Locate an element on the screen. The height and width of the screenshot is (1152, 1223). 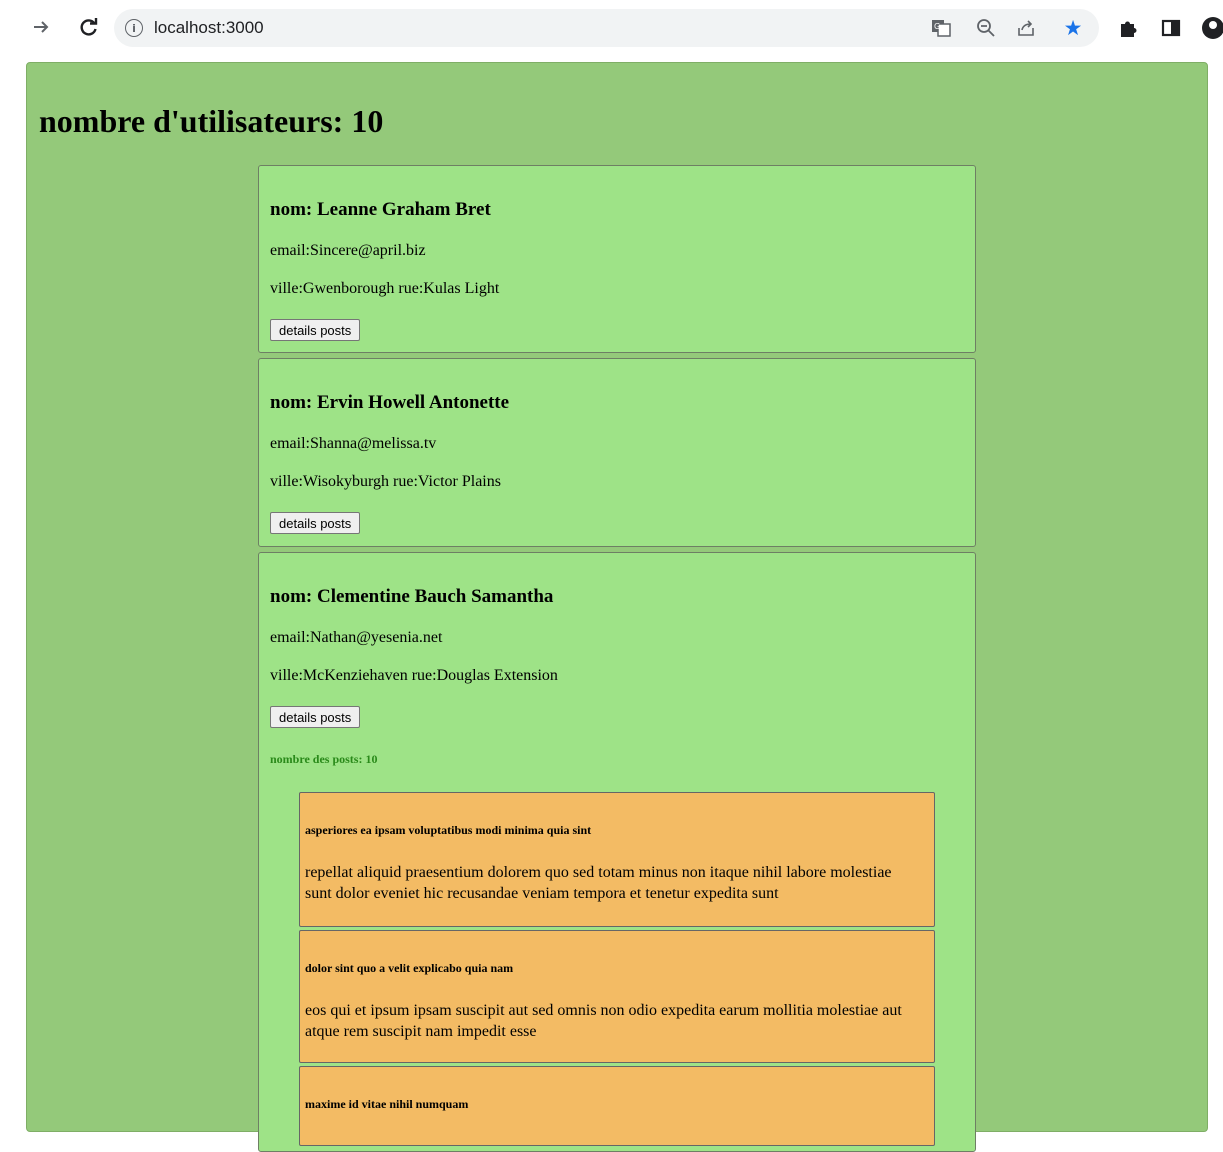
post-title: maxime id vitae nihil numquam is located at coordinates (387, 1104).